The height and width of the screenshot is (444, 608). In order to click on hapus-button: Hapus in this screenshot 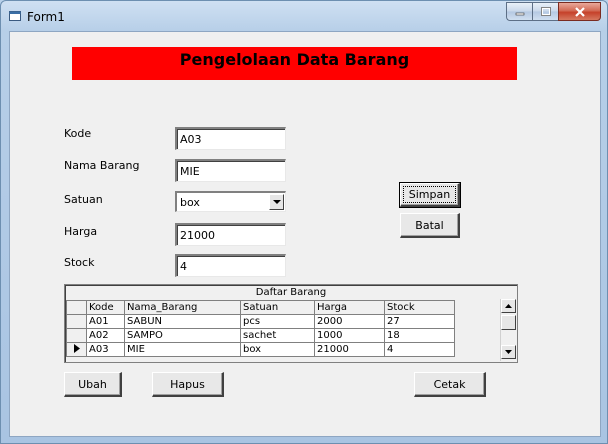, I will do `click(188, 384)`.